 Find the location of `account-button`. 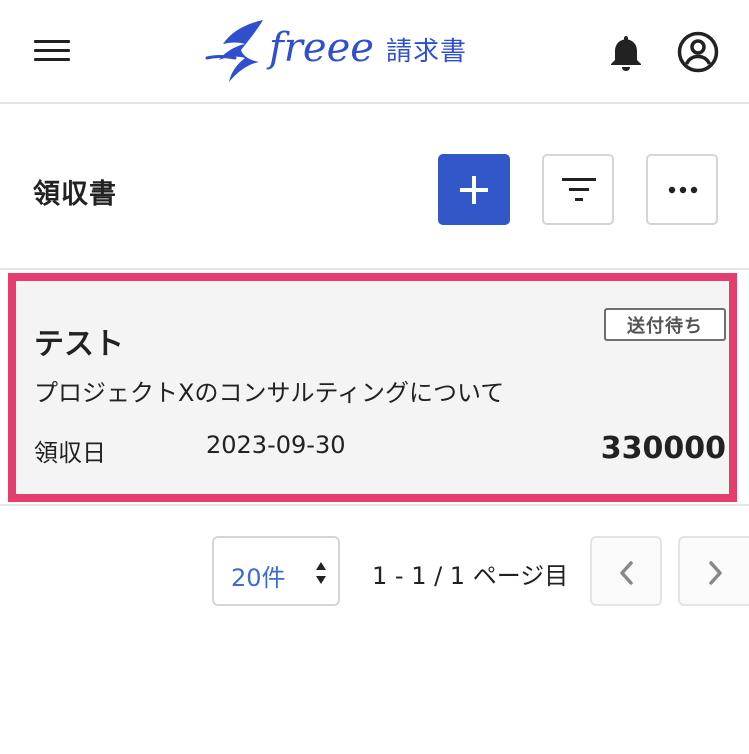

account-button is located at coordinates (698, 52).